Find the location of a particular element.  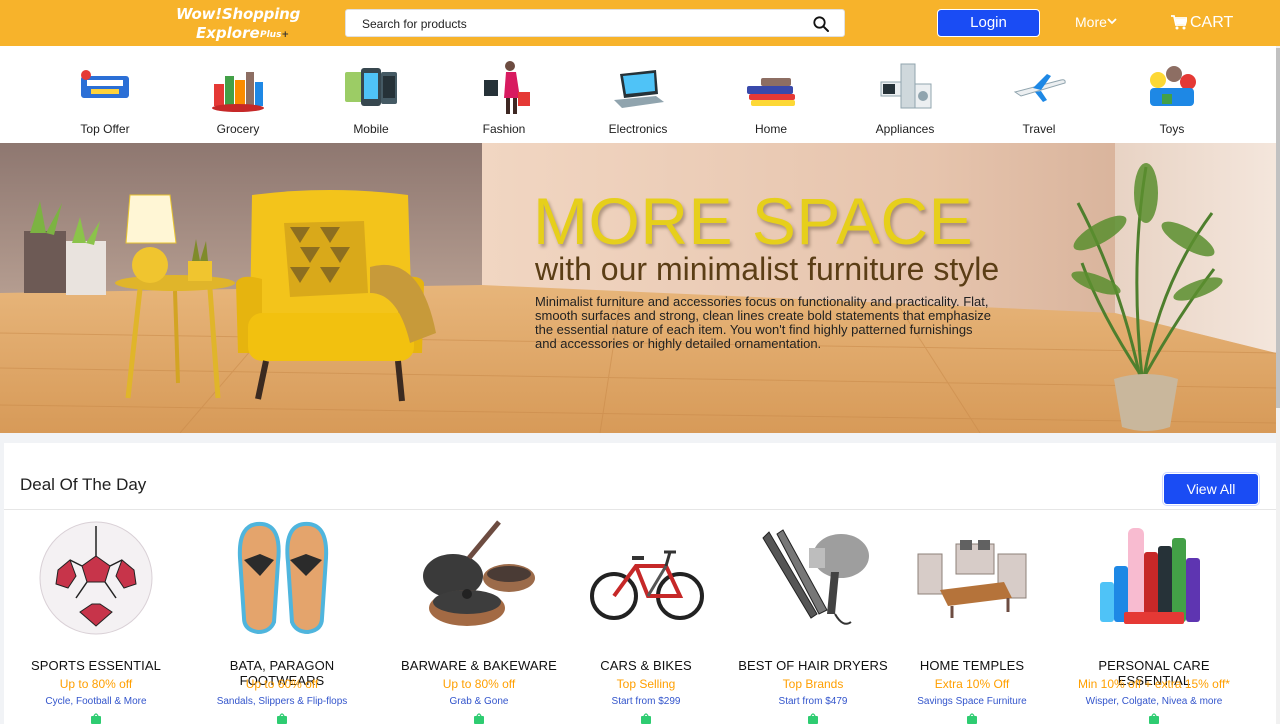

banner-subheadline: with our minimalist furniture style is located at coordinates (767, 269).